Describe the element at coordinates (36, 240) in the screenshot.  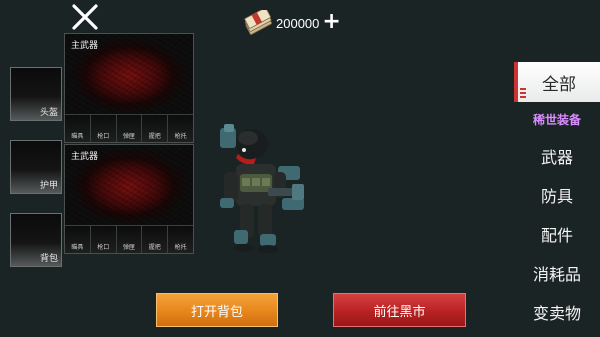
I see `slot-backpack: 背包` at that location.